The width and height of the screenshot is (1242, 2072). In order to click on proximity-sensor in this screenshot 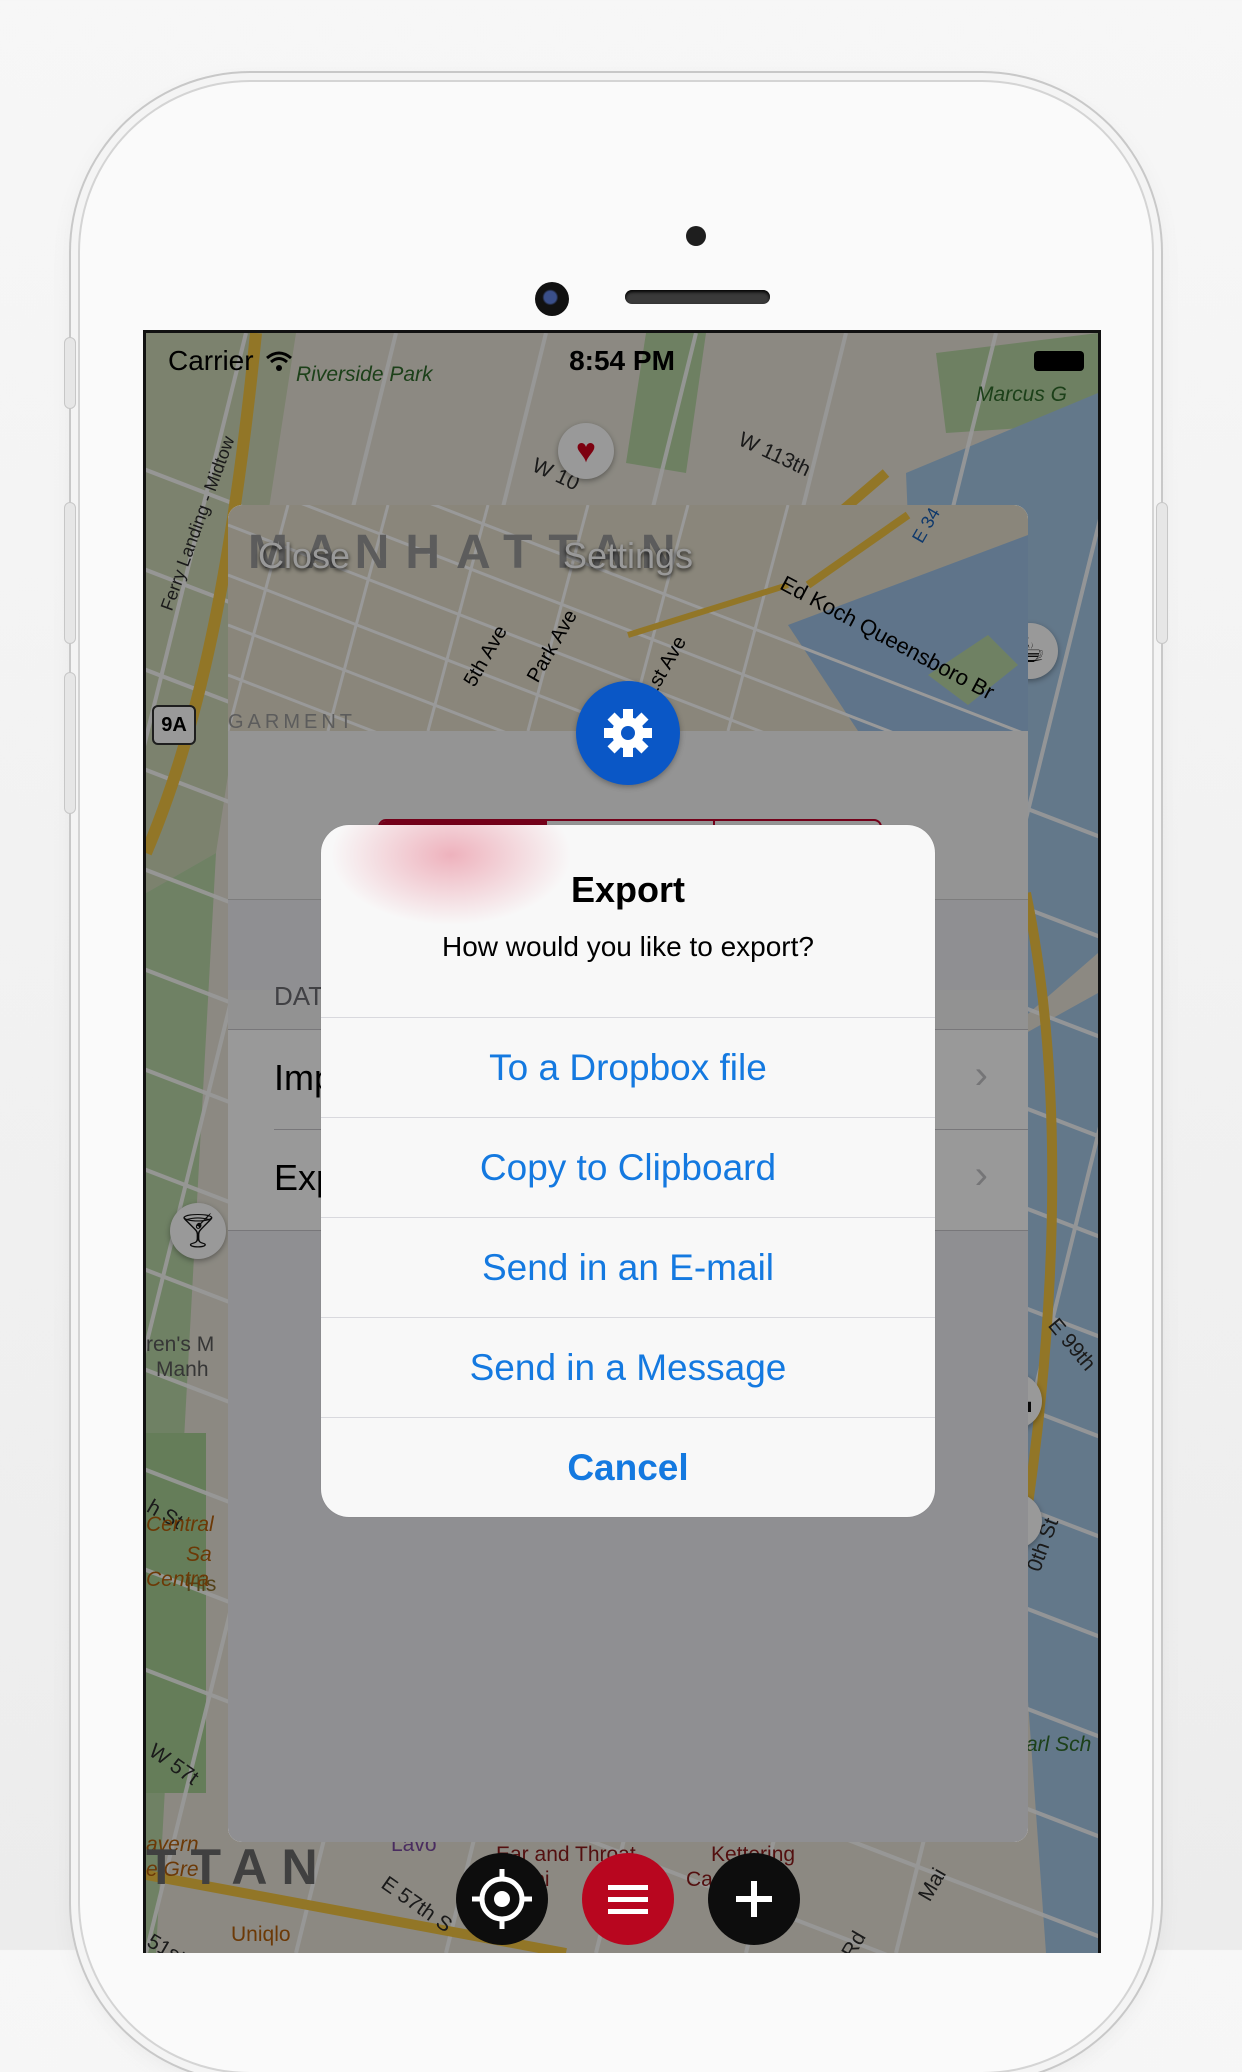, I will do `click(696, 236)`.